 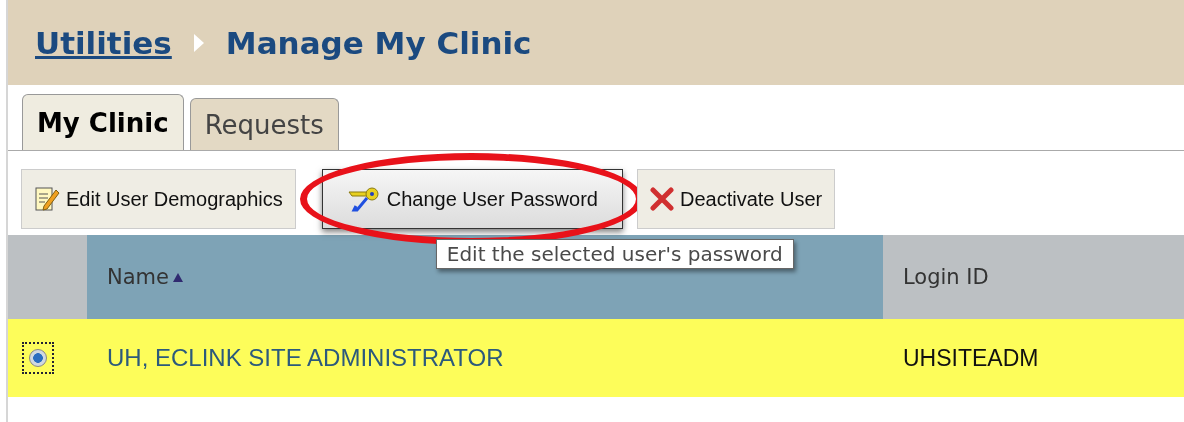 What do you see at coordinates (1033, 277) in the screenshot?
I see `column-header: Login ID` at bounding box center [1033, 277].